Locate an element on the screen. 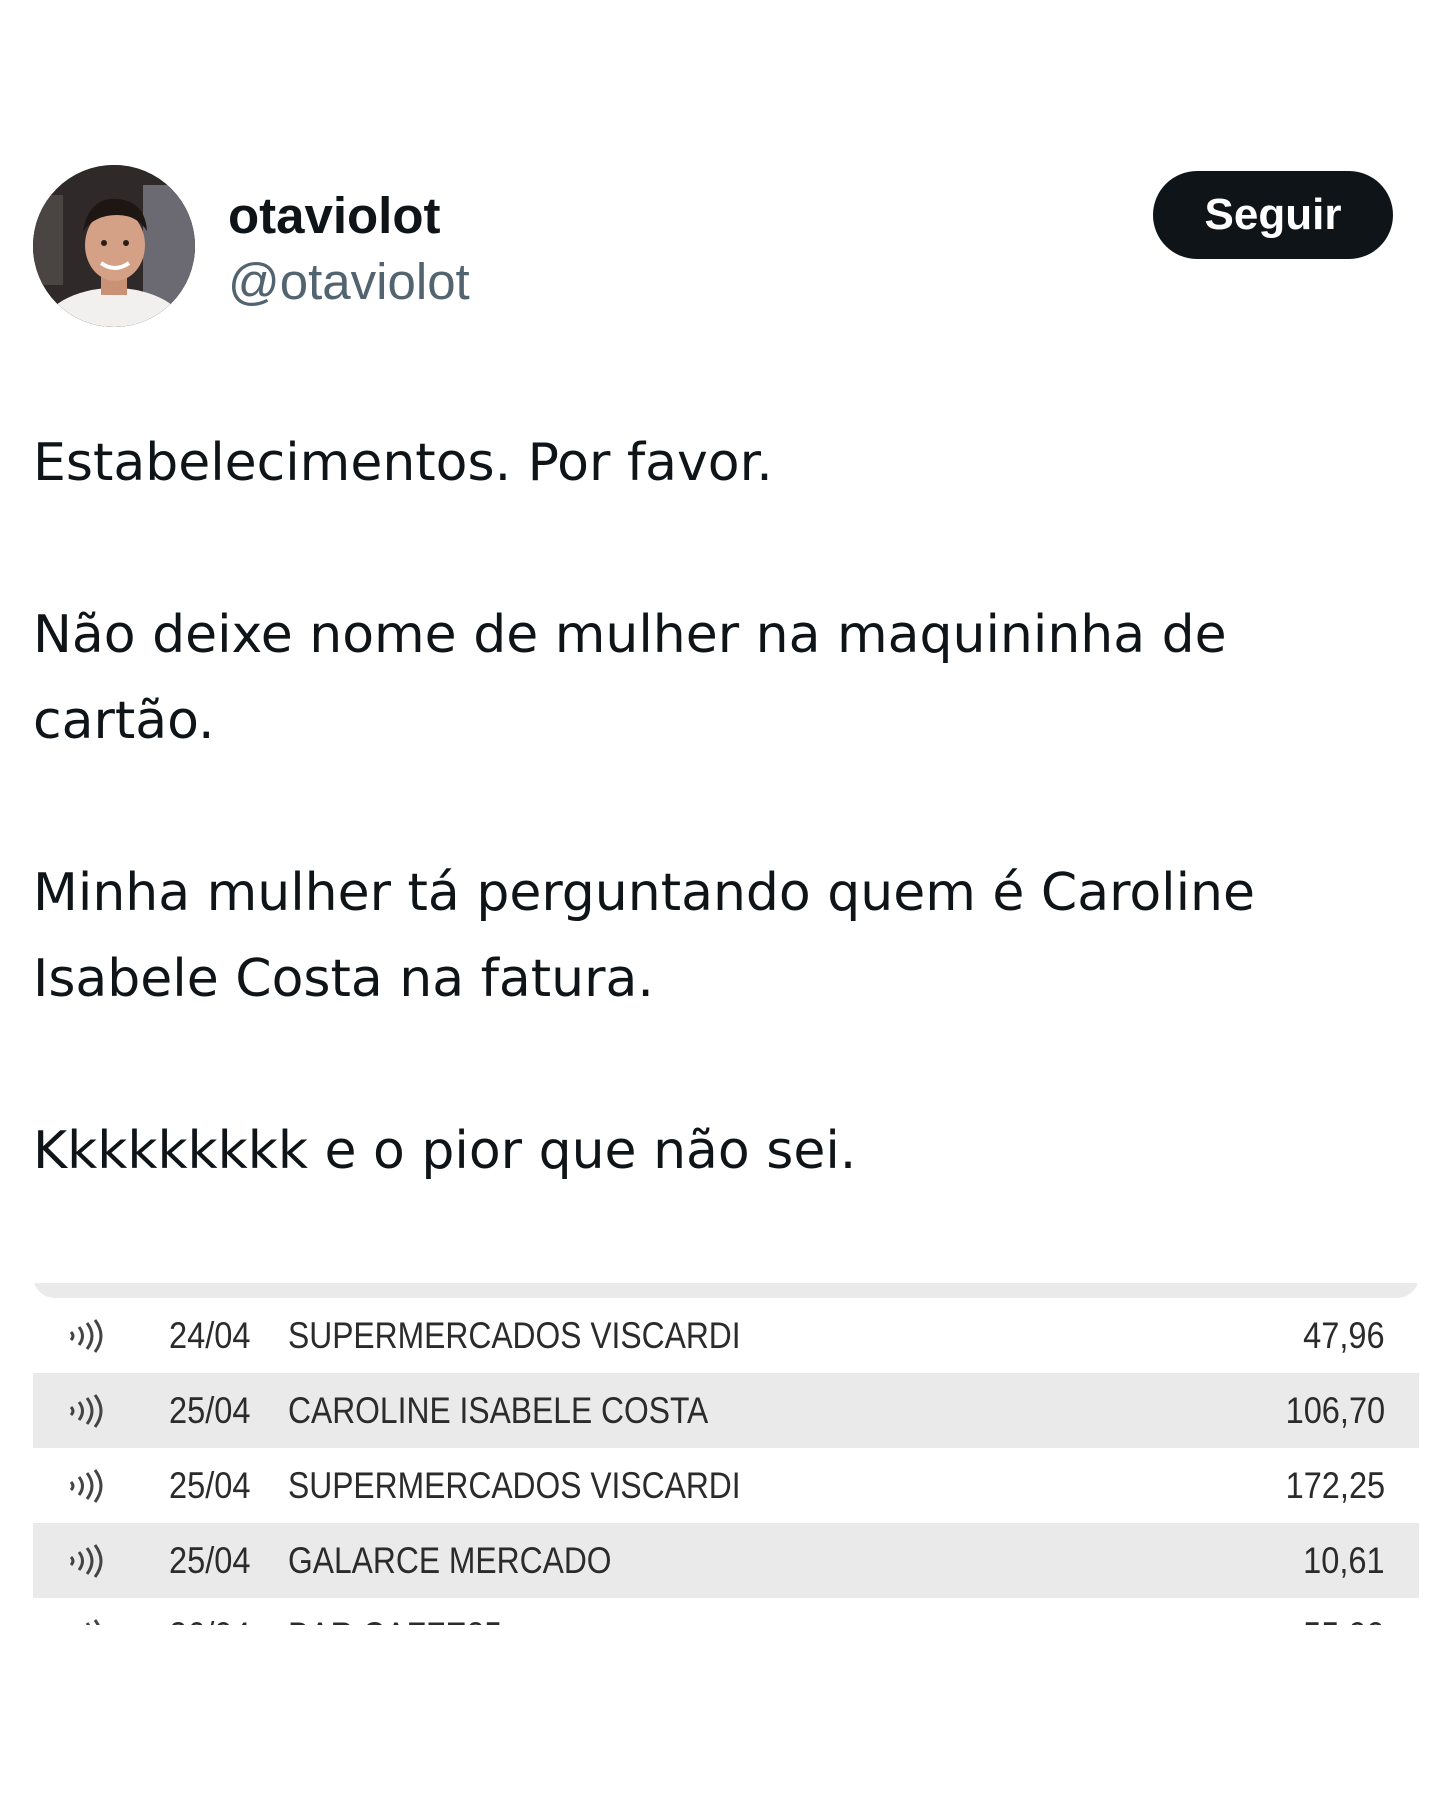  tweet-paragraph: Kkkkkkkkk e o pior que não sei. is located at coordinates (445, 1151).